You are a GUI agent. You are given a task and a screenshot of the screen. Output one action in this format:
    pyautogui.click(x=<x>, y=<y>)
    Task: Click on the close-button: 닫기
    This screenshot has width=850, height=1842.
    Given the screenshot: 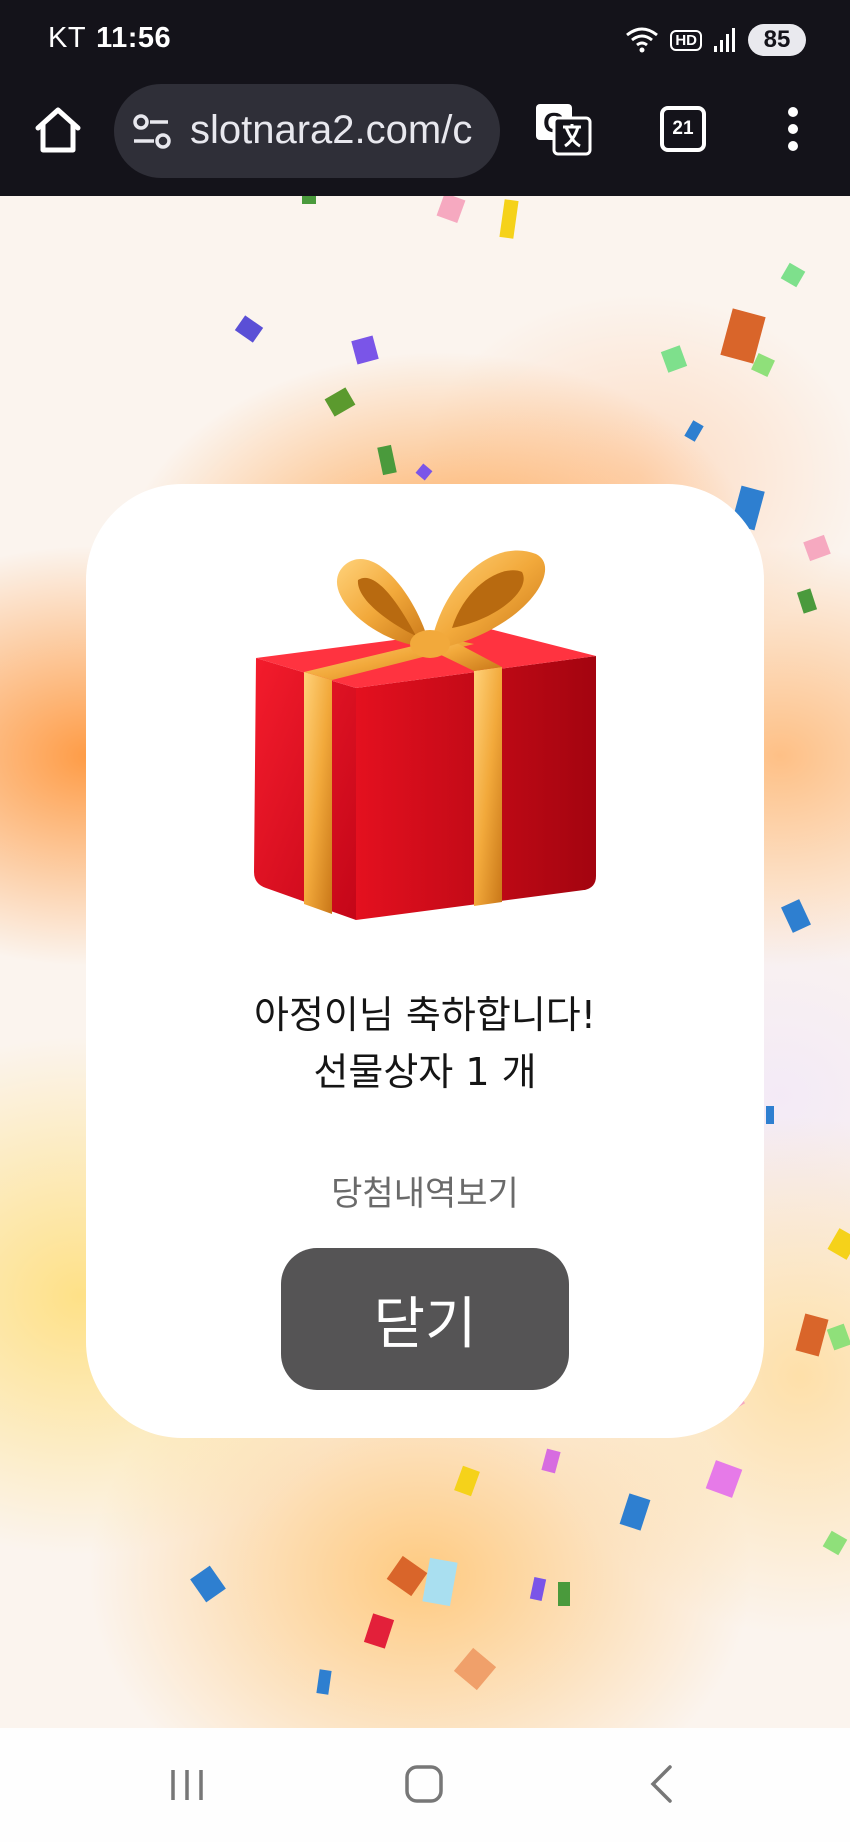 What is the action you would take?
    pyautogui.click(x=425, y=1319)
    